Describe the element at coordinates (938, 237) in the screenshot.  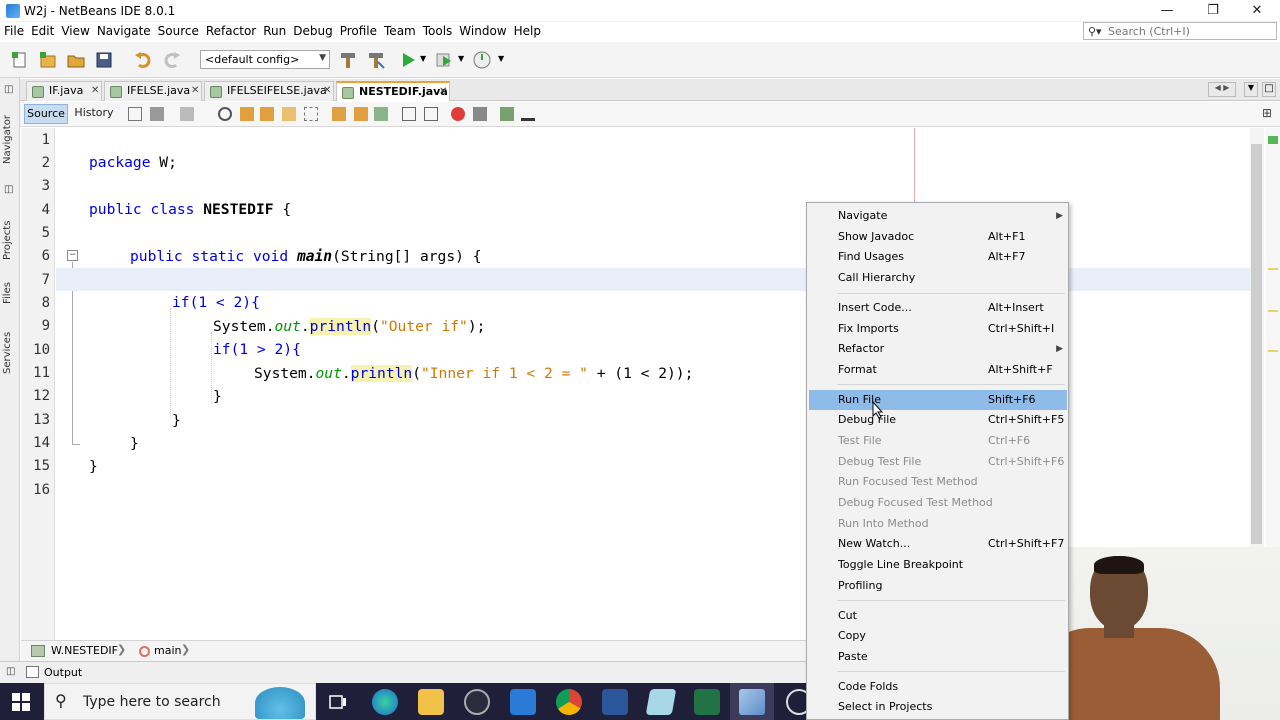
I see `menu-item-show-javadoc: Show Javadoc Alt+F1` at that location.